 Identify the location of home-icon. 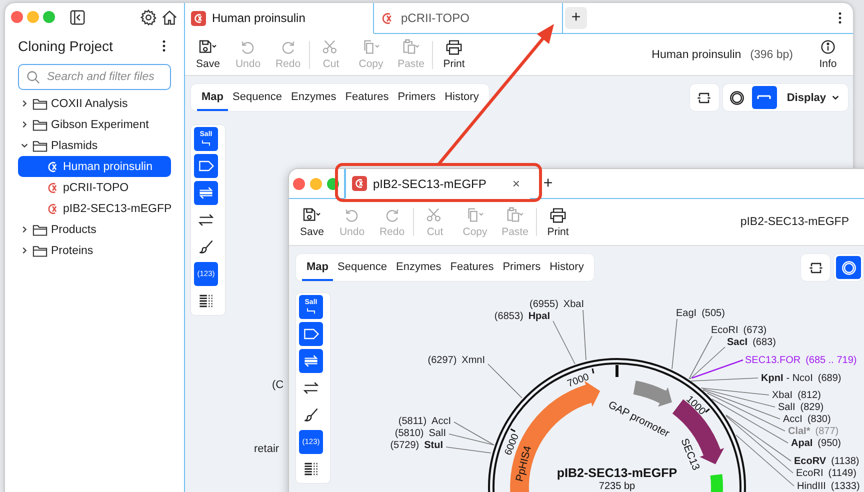
(169, 17).